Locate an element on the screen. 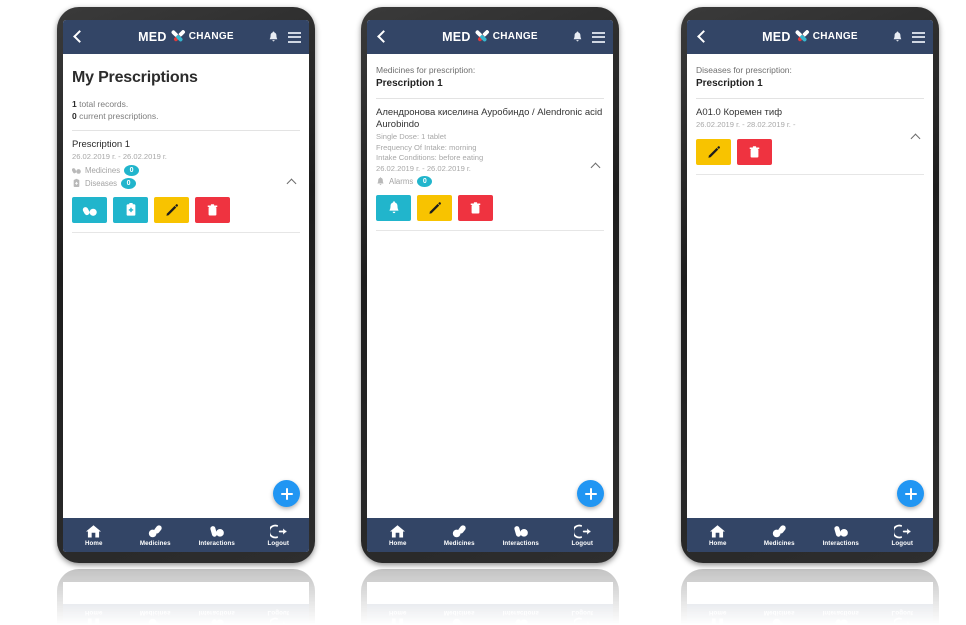 The width and height of the screenshot is (966, 625). brand-text-post: Change is located at coordinates (835, 36).